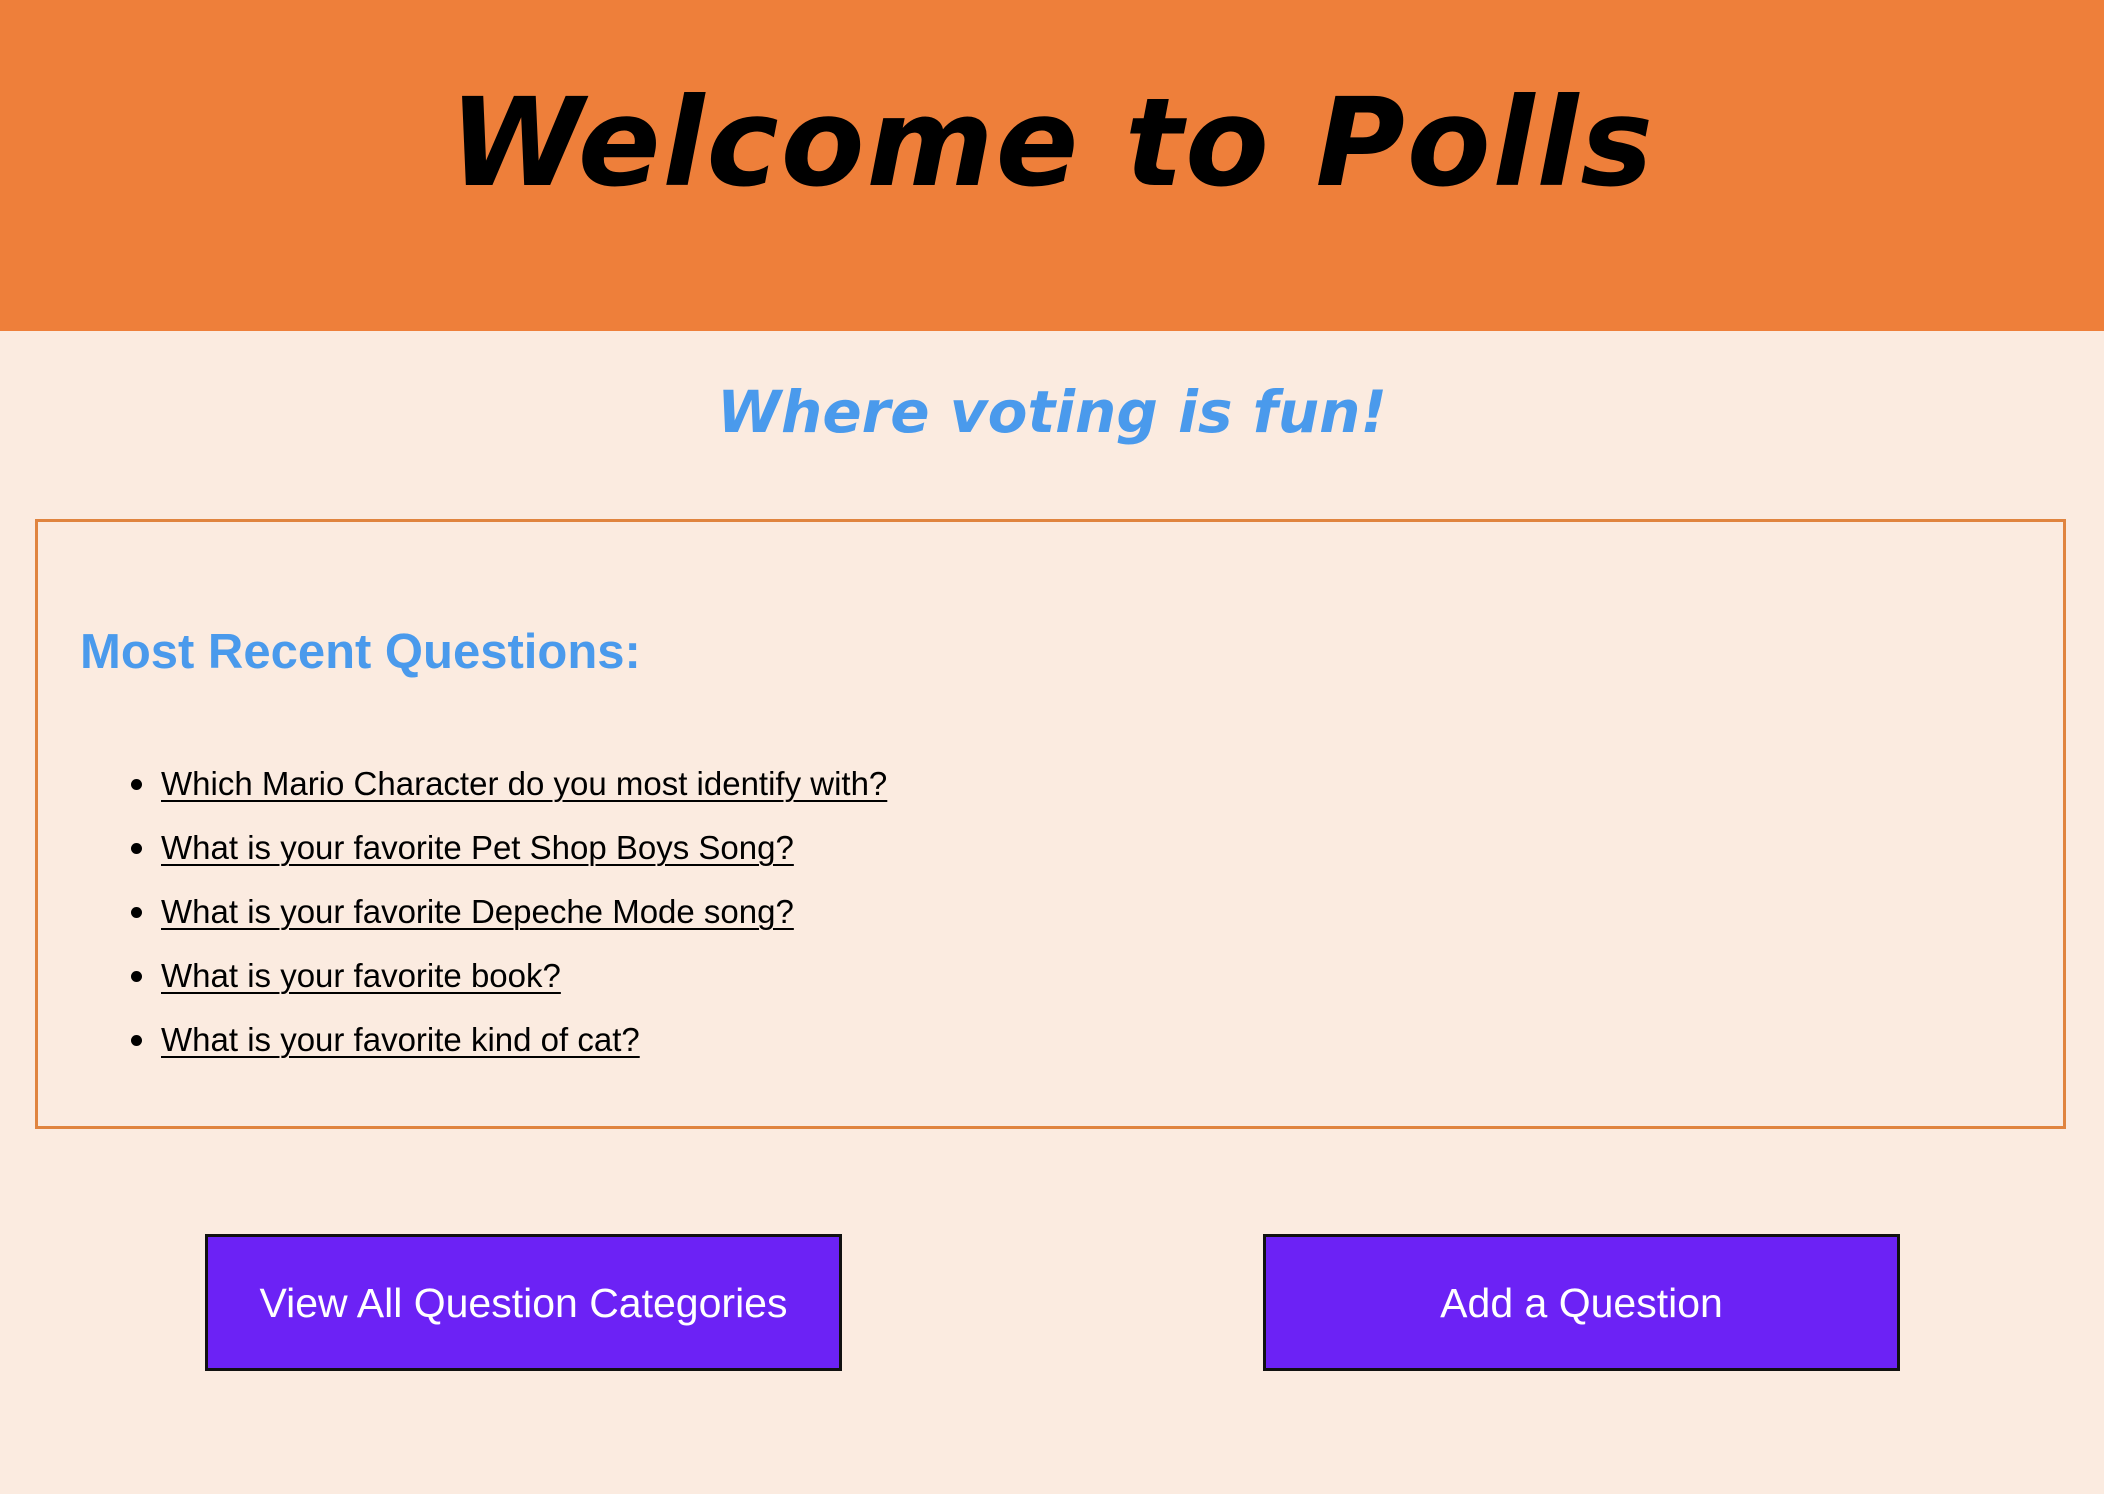  What do you see at coordinates (400, 1039) in the screenshot?
I see `question-link-cat: What is your favorite kind of cat?` at bounding box center [400, 1039].